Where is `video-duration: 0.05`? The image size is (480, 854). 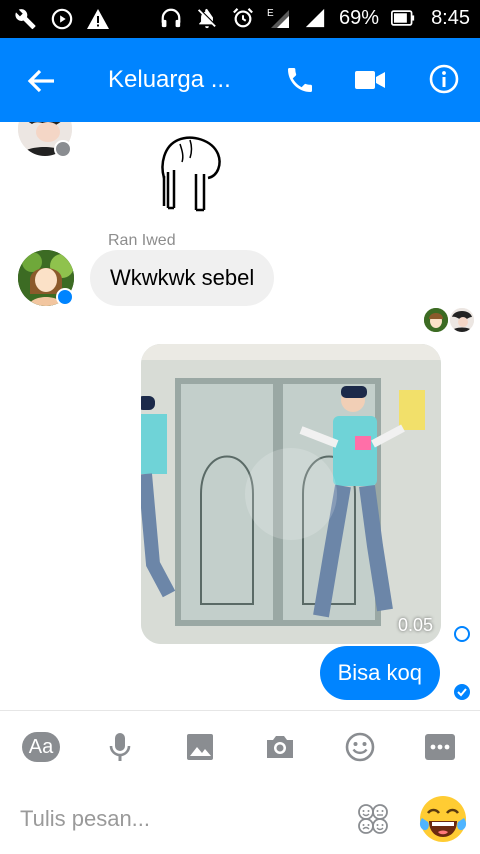 video-duration: 0.05 is located at coordinates (415, 625).